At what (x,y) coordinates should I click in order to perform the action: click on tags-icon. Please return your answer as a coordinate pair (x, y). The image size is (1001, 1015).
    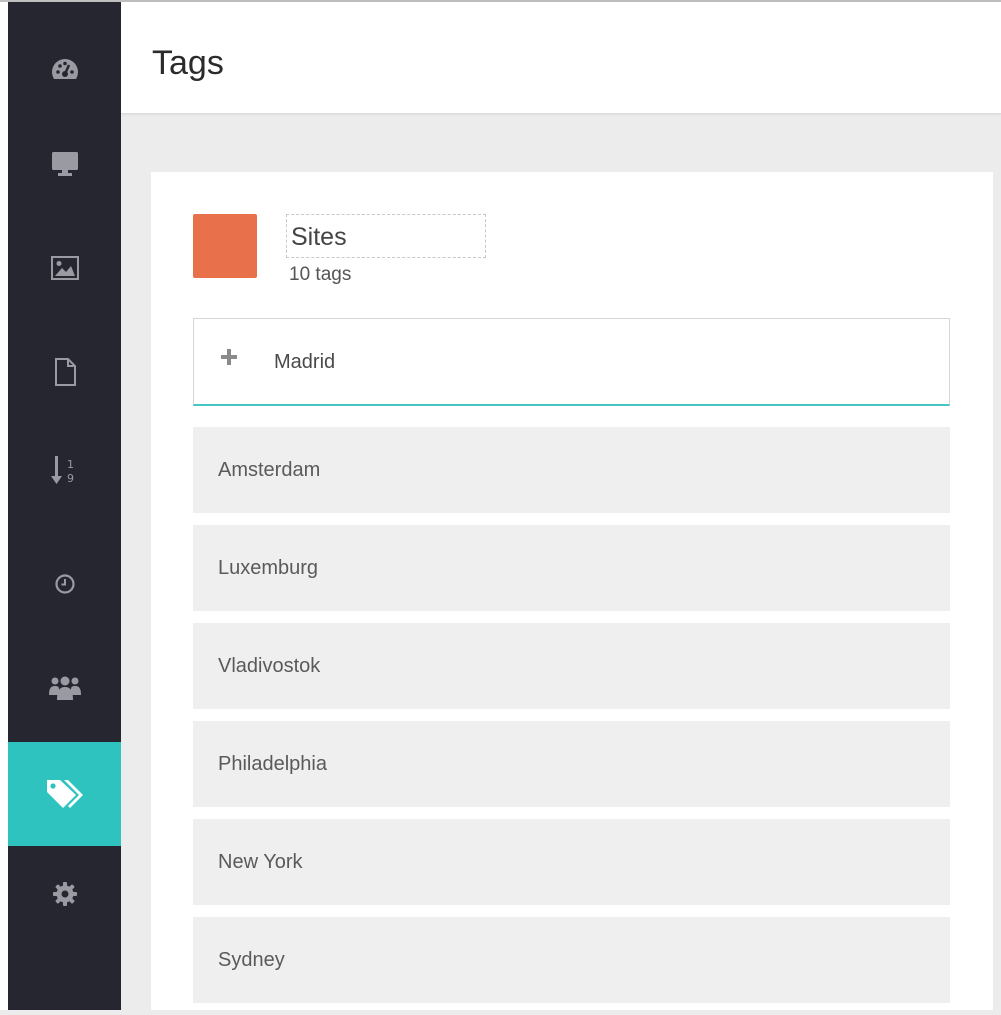
    Looking at the image, I should click on (64, 794).